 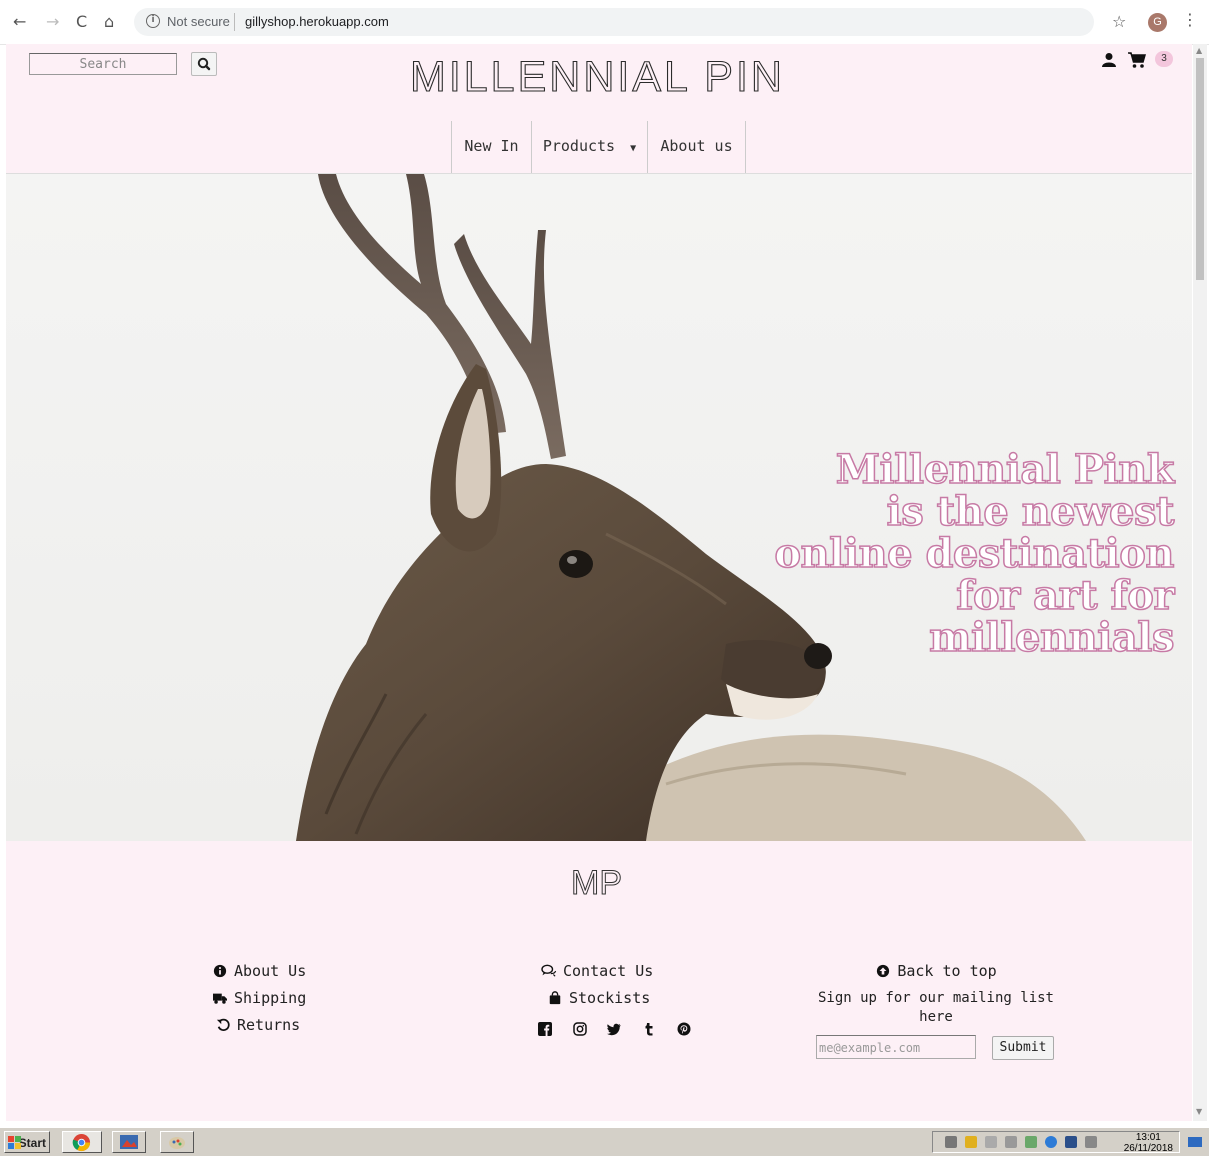 I want to click on profile-avatar: G, so click(x=1157, y=22).